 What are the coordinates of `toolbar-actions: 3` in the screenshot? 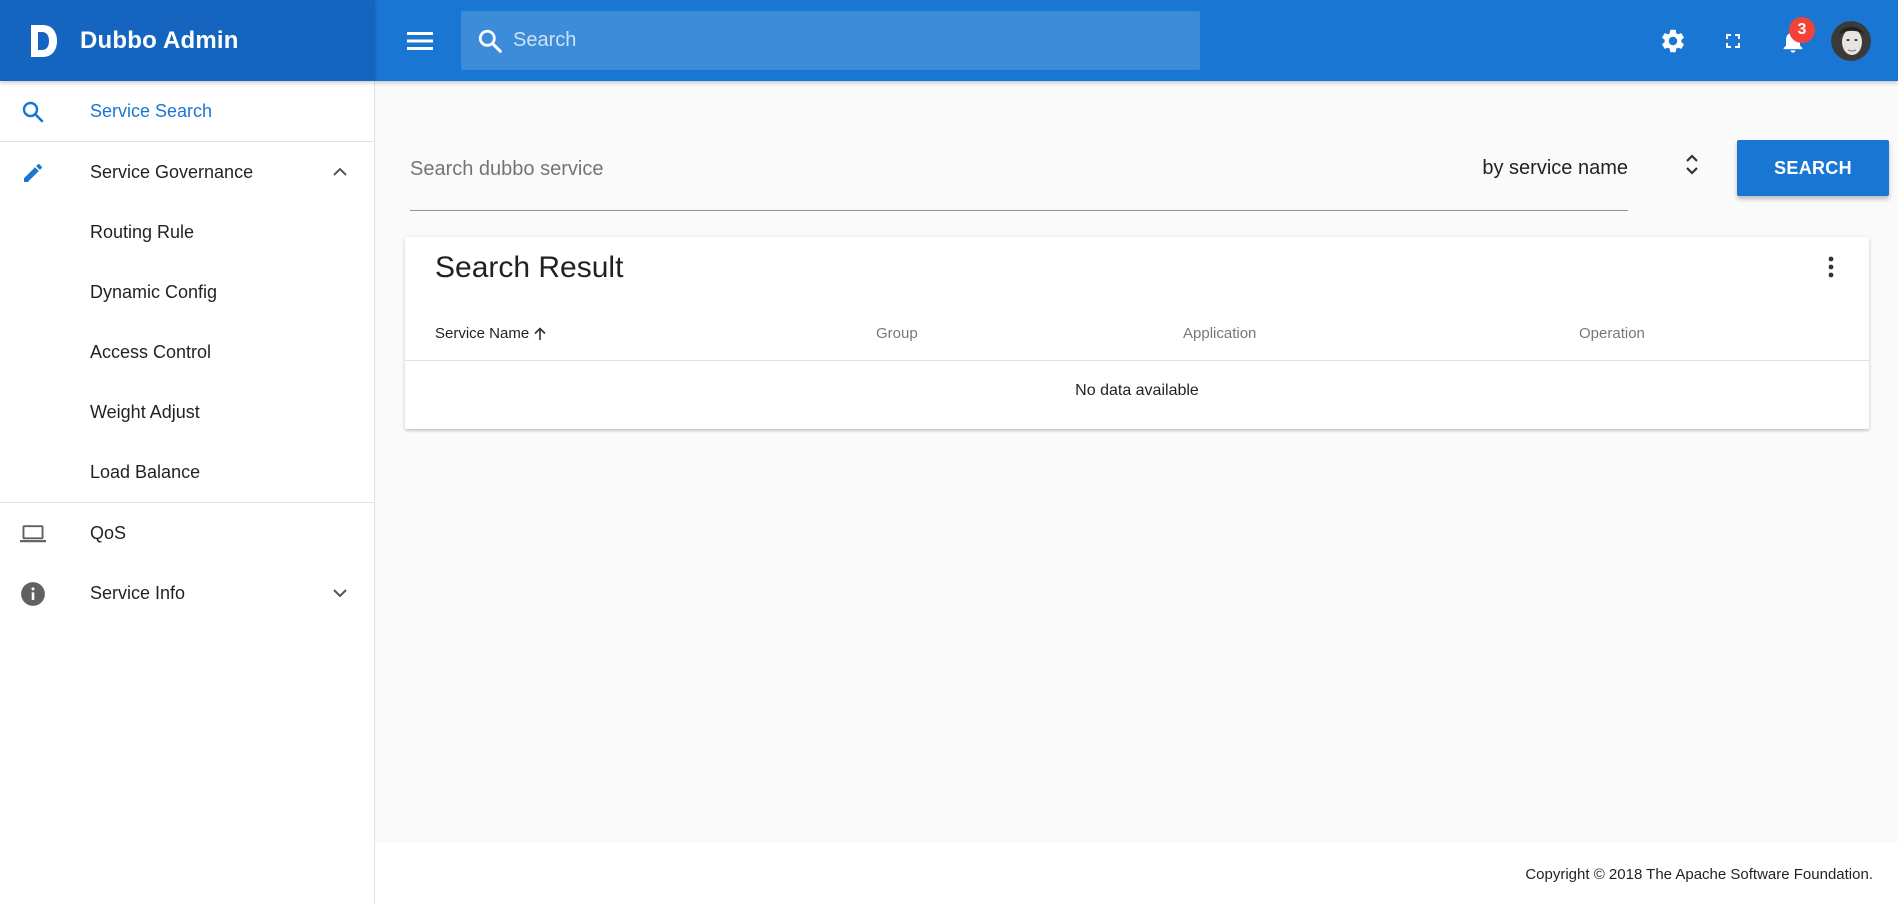 It's located at (1753, 40).